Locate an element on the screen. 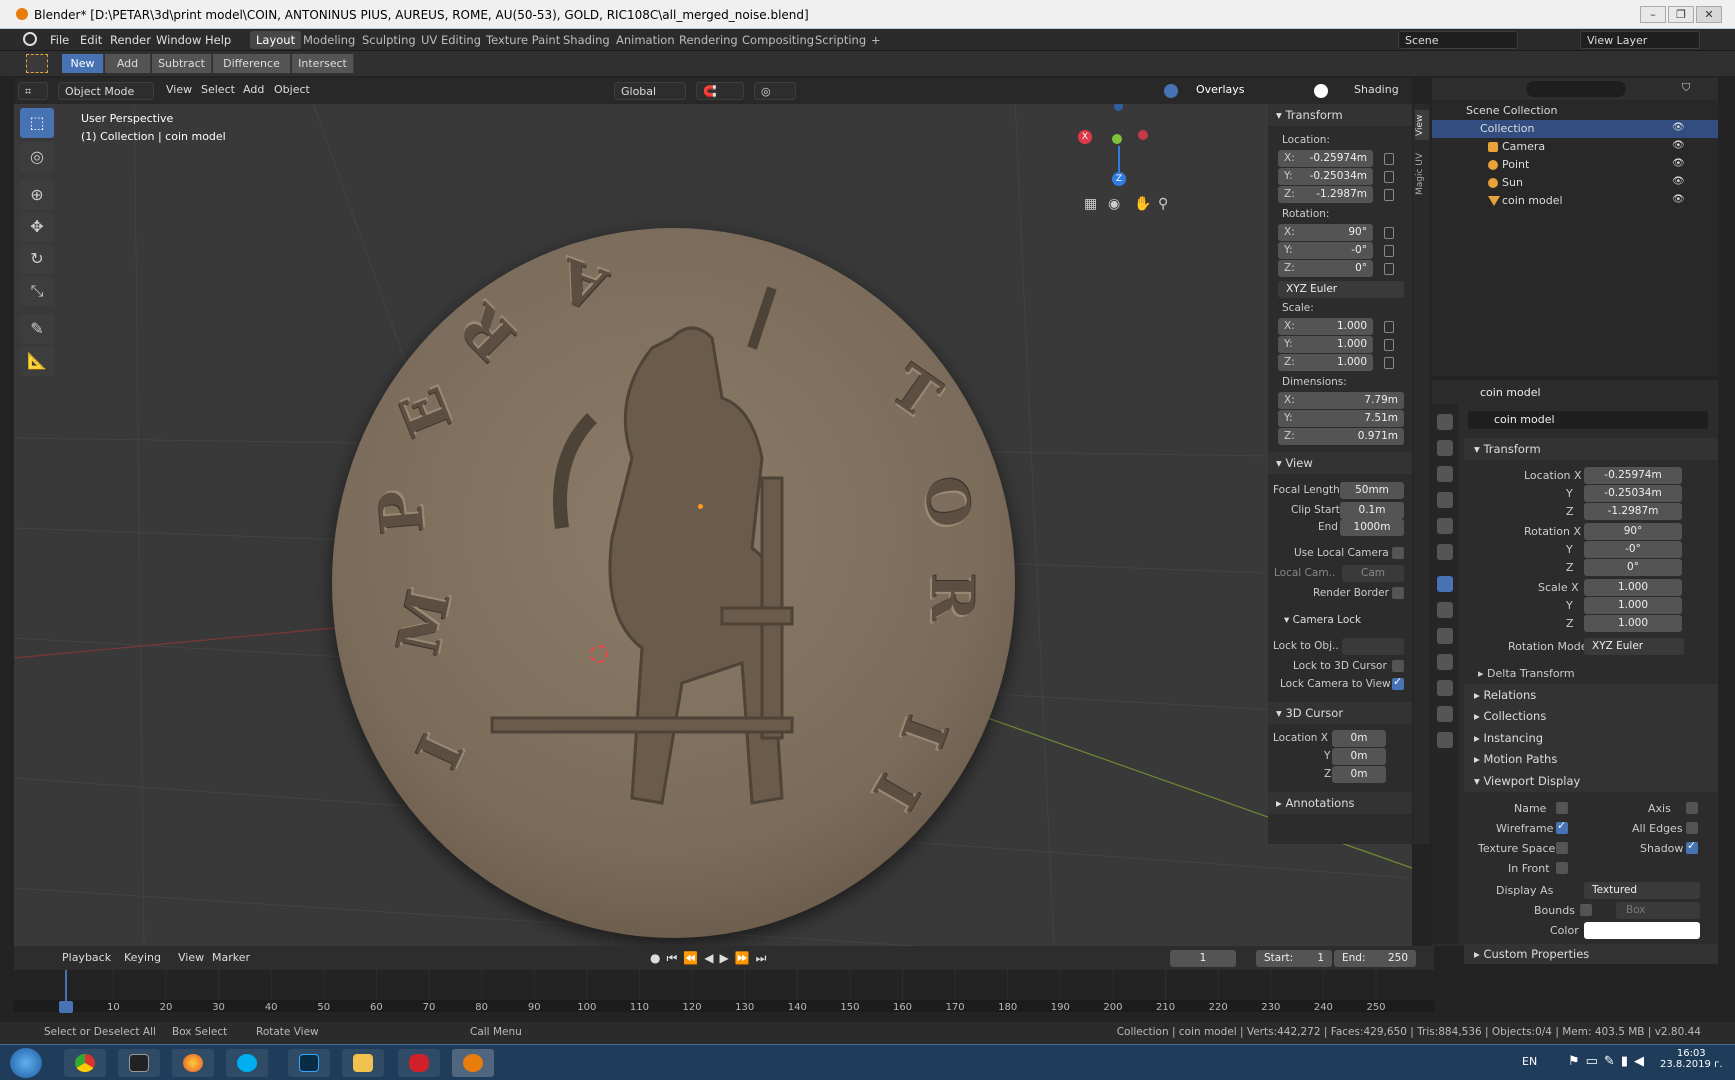 The width and height of the screenshot is (1735, 1080). overlays-icon is located at coordinates (1171, 91).